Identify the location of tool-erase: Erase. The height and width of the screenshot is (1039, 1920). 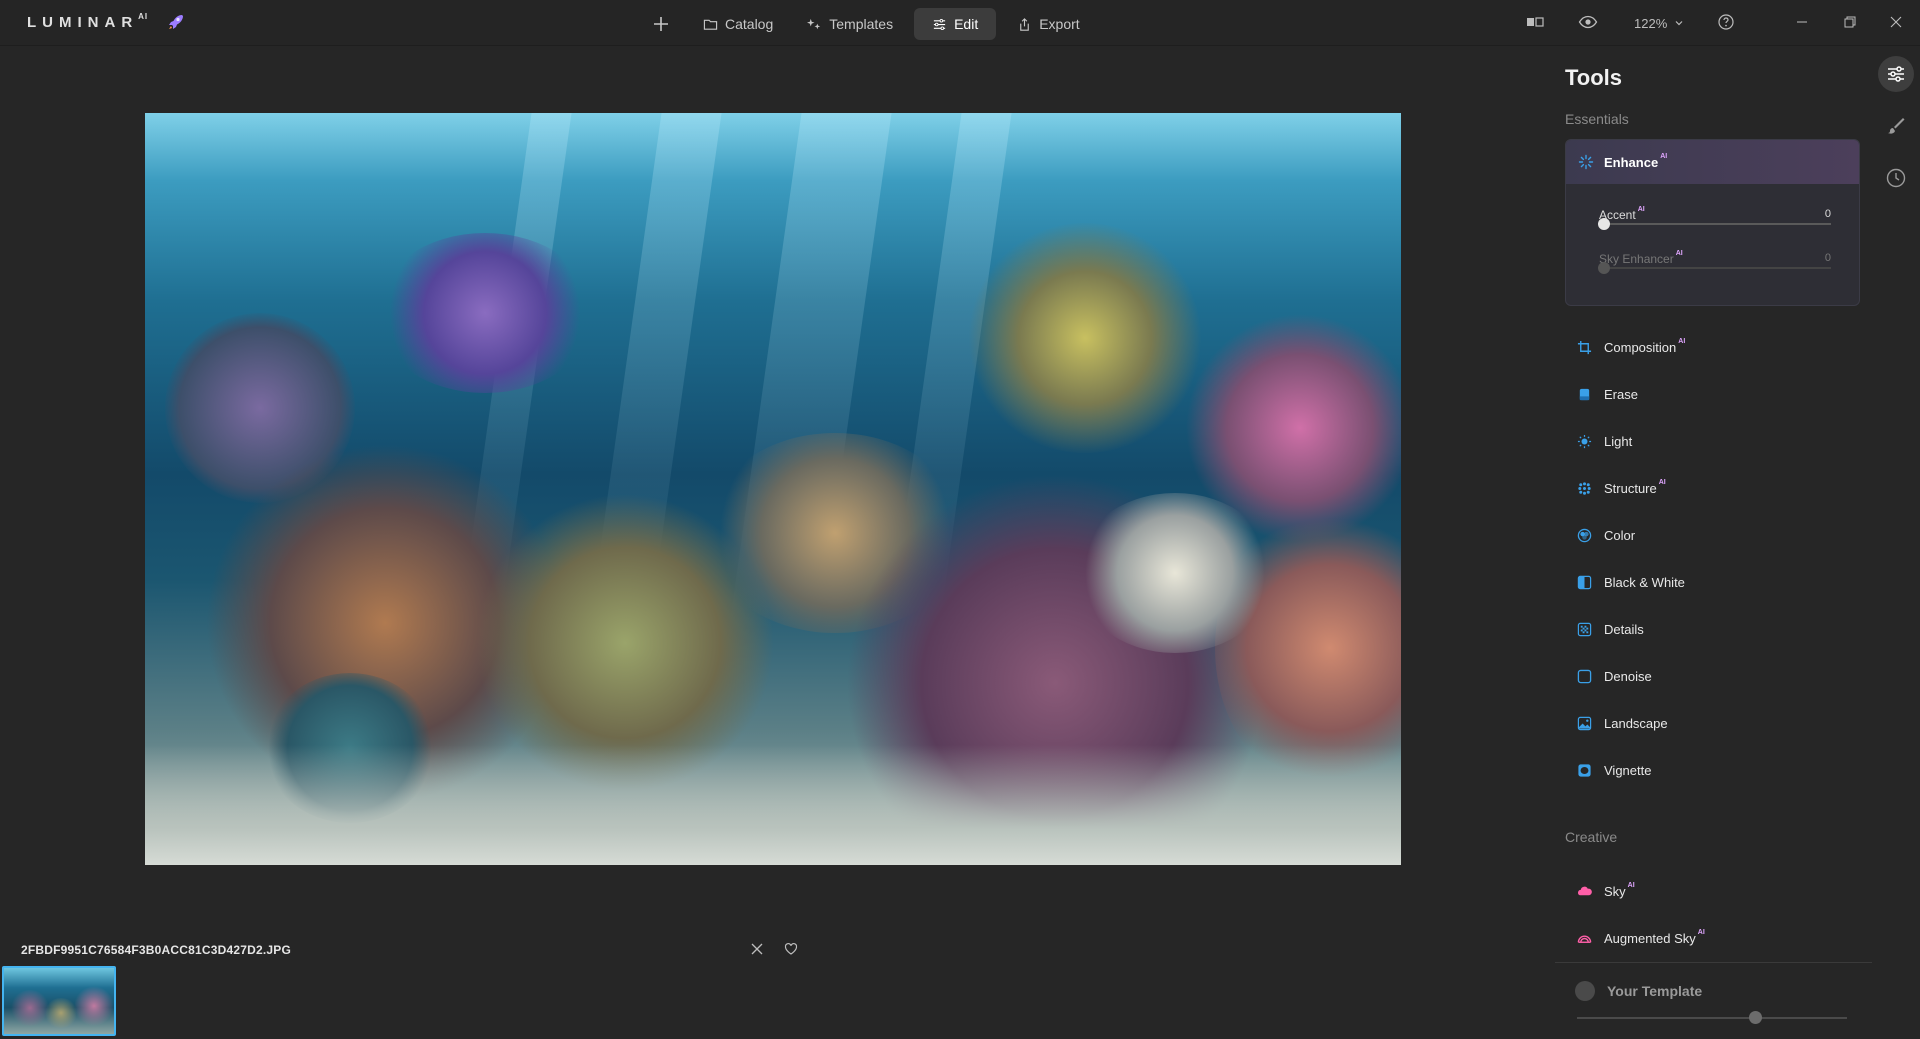
(1712, 394).